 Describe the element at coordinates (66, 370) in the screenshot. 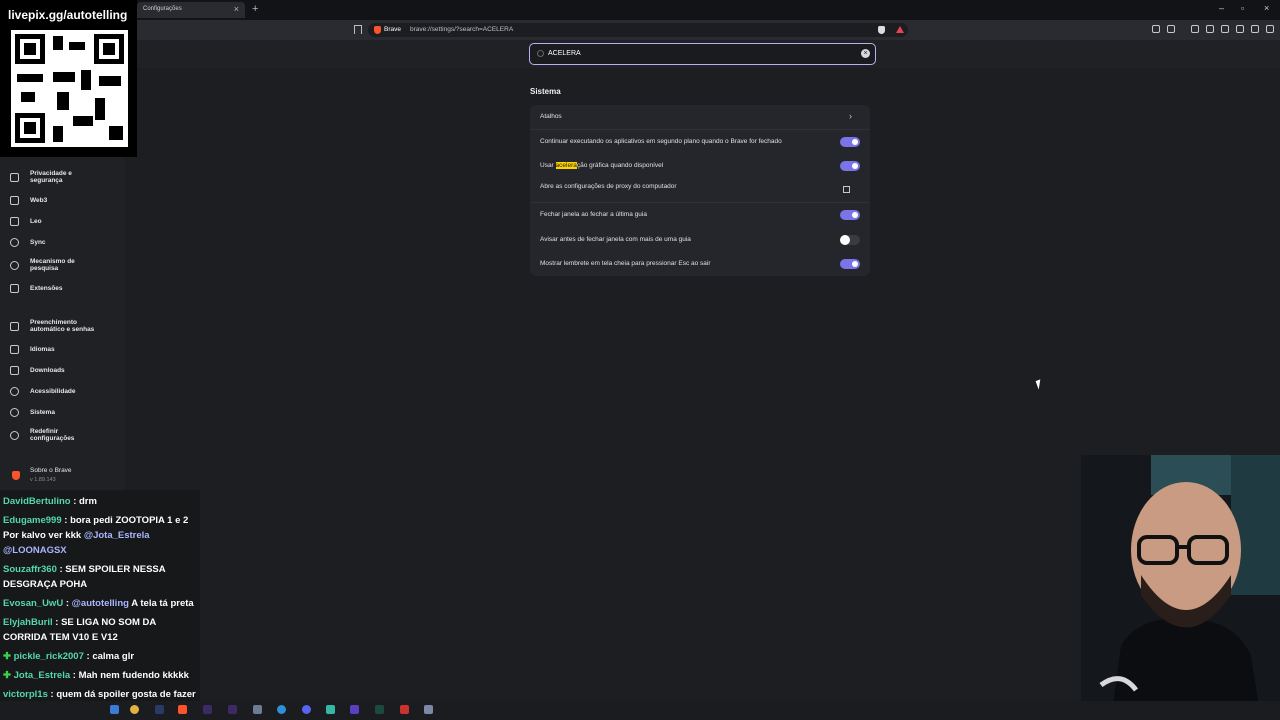

I see `sidebar-item-downloads: Downloads` at that location.